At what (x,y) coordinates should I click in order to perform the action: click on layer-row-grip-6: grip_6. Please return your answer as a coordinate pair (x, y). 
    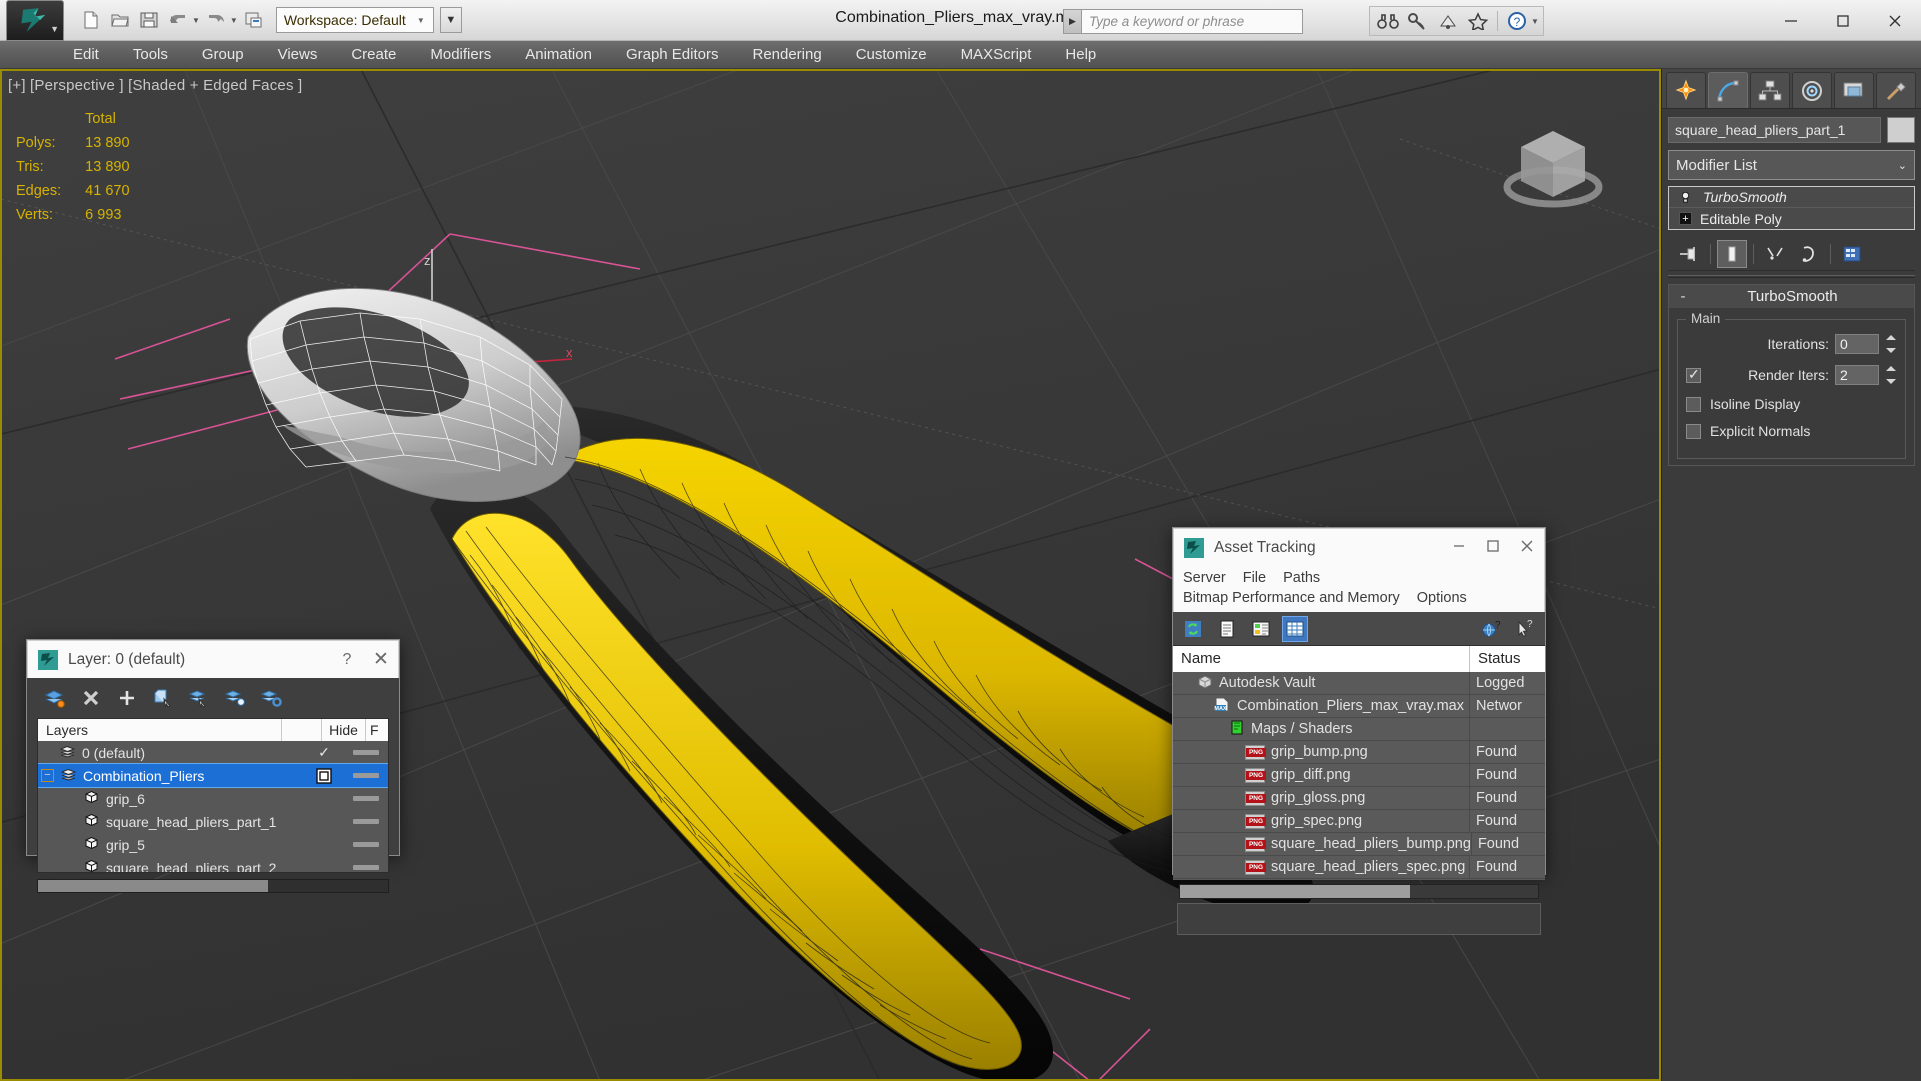
    Looking at the image, I should click on (213, 798).